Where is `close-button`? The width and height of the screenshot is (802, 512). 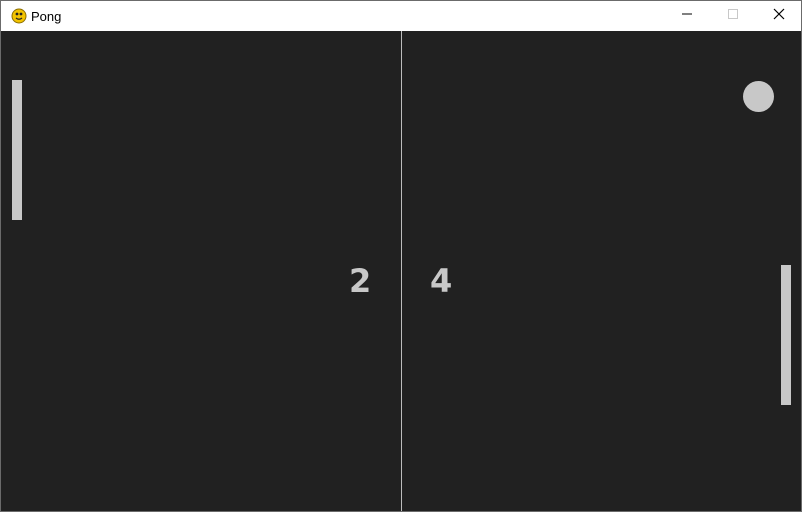 close-button is located at coordinates (779, 16).